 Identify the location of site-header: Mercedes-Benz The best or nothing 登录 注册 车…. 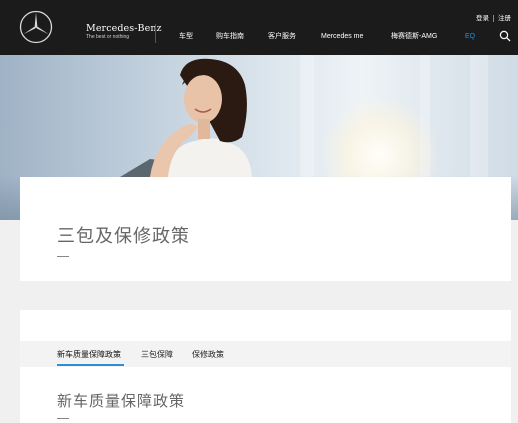
(259, 27).